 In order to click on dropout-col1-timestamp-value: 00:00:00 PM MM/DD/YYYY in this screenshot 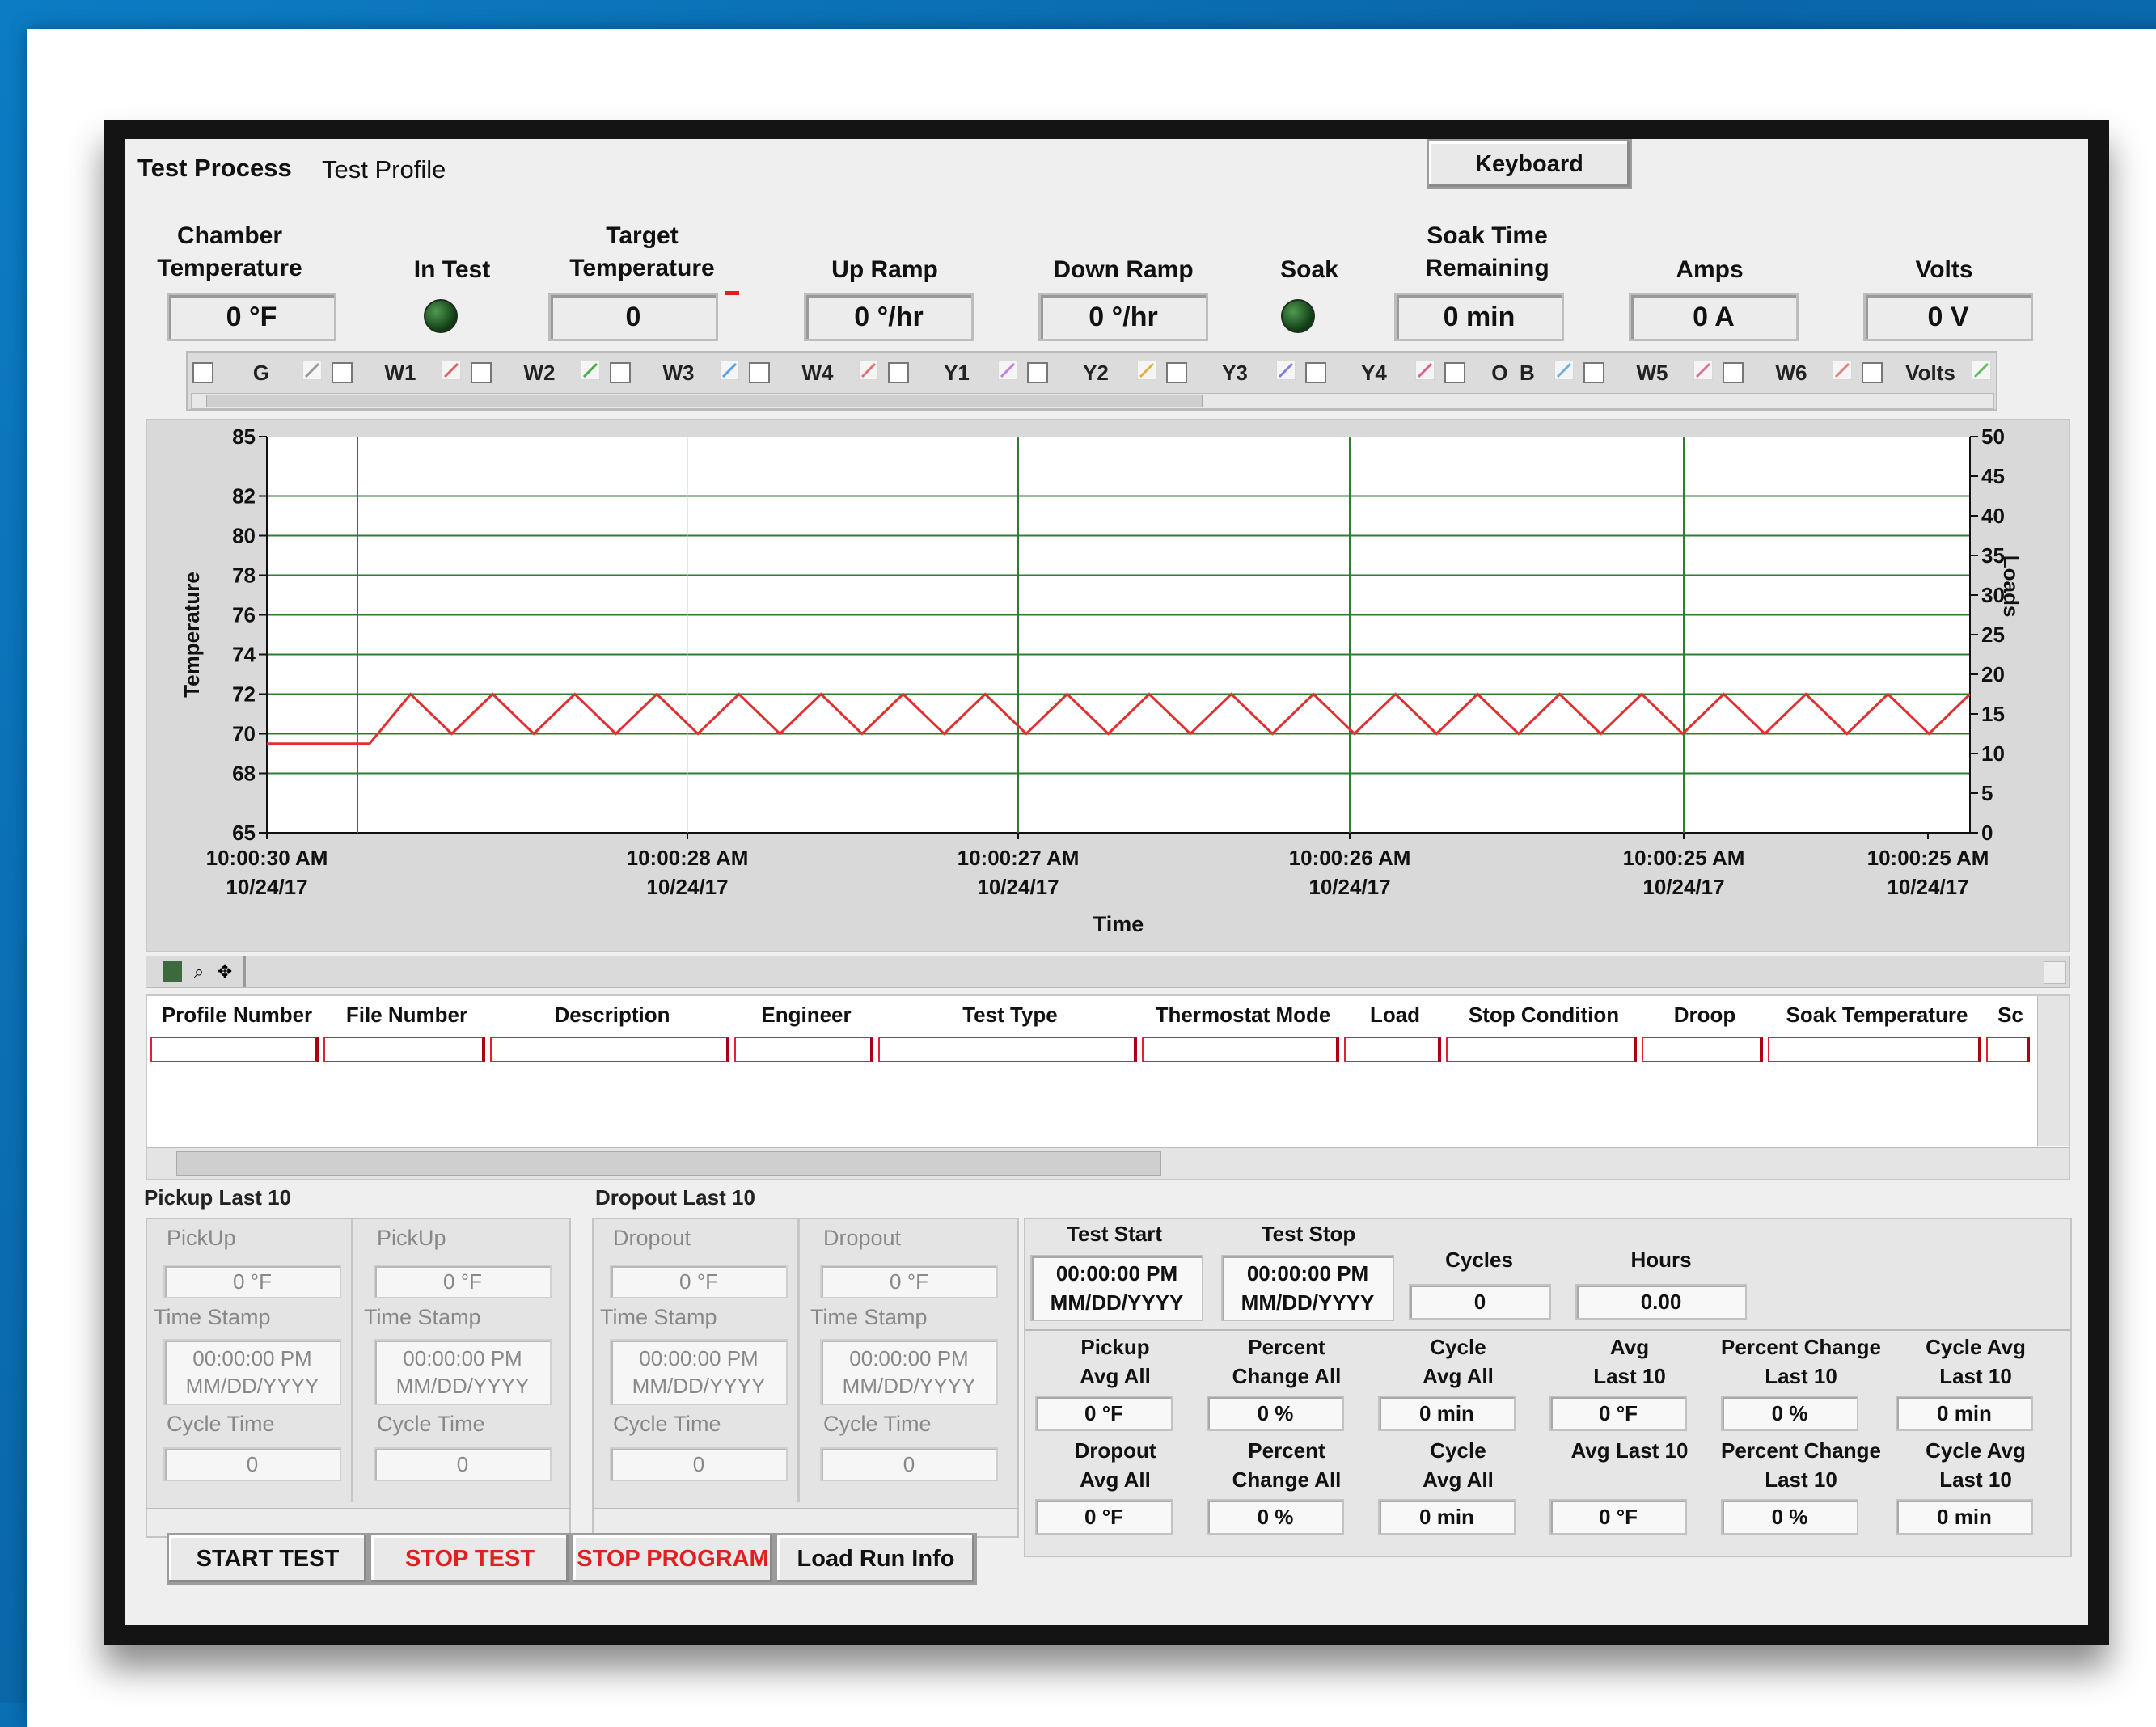, I will do `click(699, 1372)`.